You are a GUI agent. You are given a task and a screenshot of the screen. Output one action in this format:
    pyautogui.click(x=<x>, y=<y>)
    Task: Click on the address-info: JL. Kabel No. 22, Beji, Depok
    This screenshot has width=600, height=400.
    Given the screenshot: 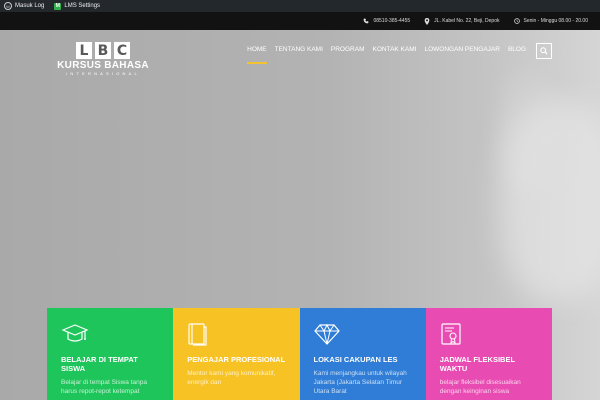 What is the action you would take?
    pyautogui.click(x=462, y=21)
    